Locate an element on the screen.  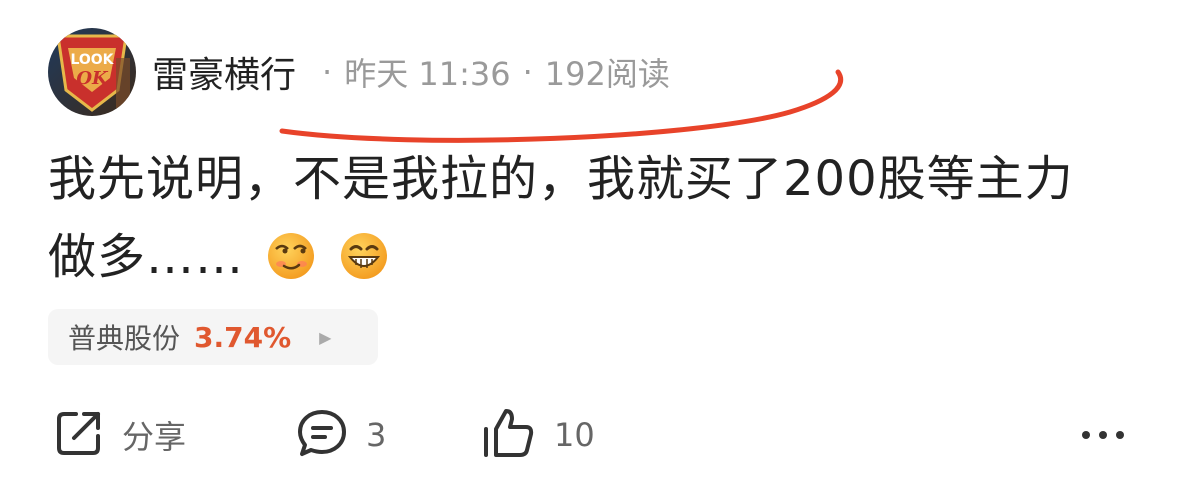
like-count: 10 is located at coordinates (574, 435).